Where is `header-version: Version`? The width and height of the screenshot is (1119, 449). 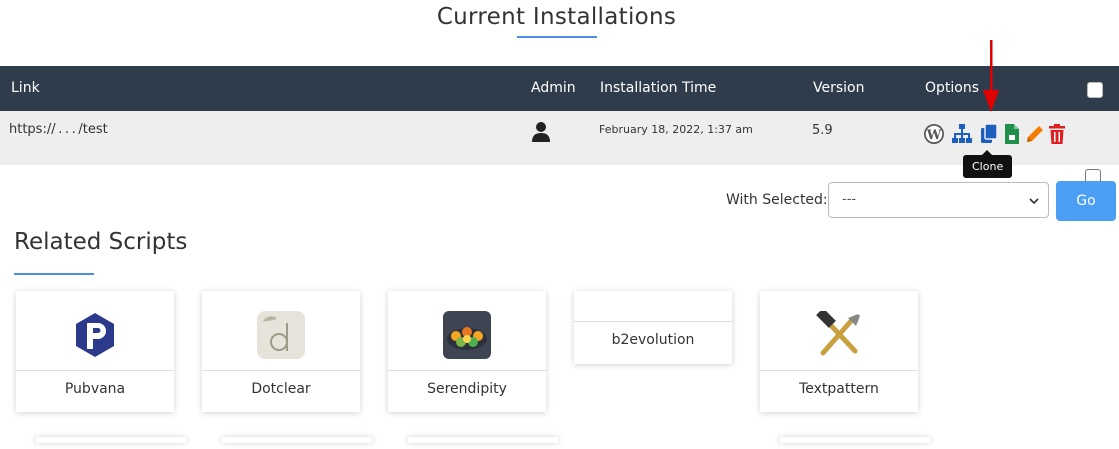
header-version: Version is located at coordinates (839, 88).